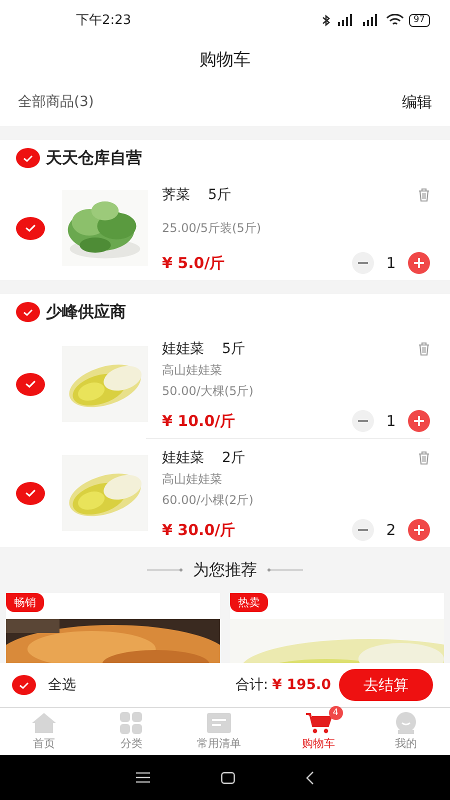 Image resolution: width=450 pixels, height=800 pixels. Describe the element at coordinates (318, 723) in the screenshot. I see `cart-icon` at that location.